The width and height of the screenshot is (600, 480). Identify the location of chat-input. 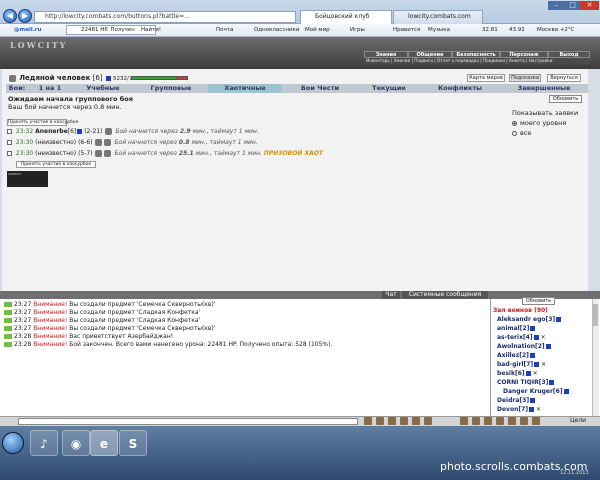
(188, 421).